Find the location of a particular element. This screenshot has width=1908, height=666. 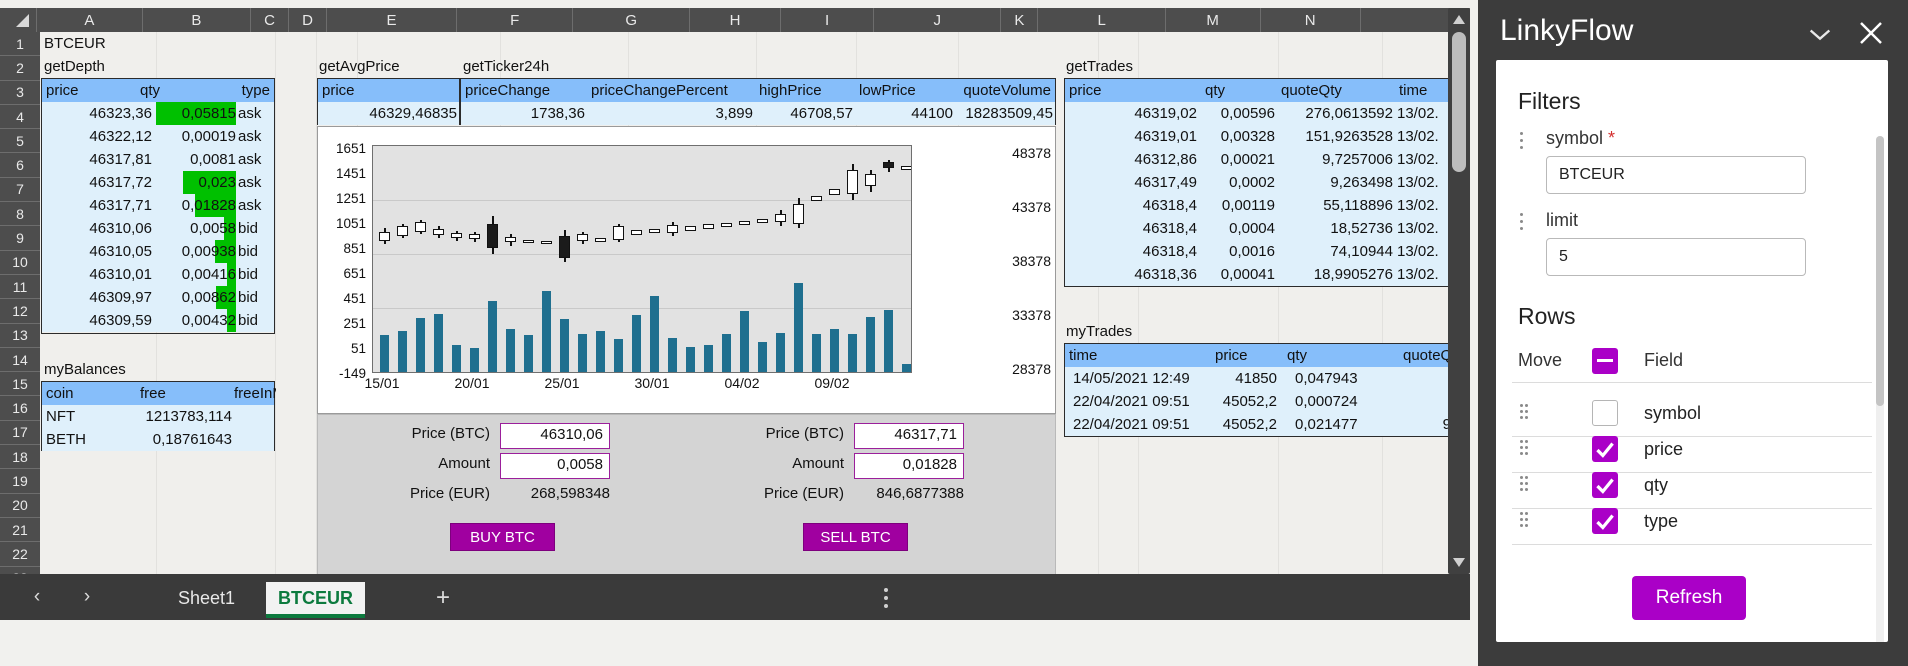

column-header-N: N is located at coordinates (1310, 20).